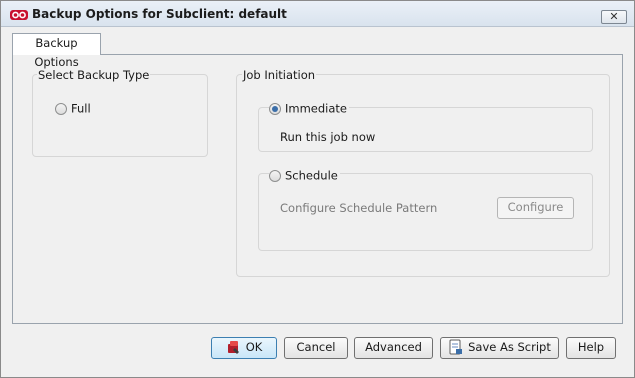 This screenshot has width=635, height=378. What do you see at coordinates (81, 108) in the screenshot?
I see `full-label: Full` at bounding box center [81, 108].